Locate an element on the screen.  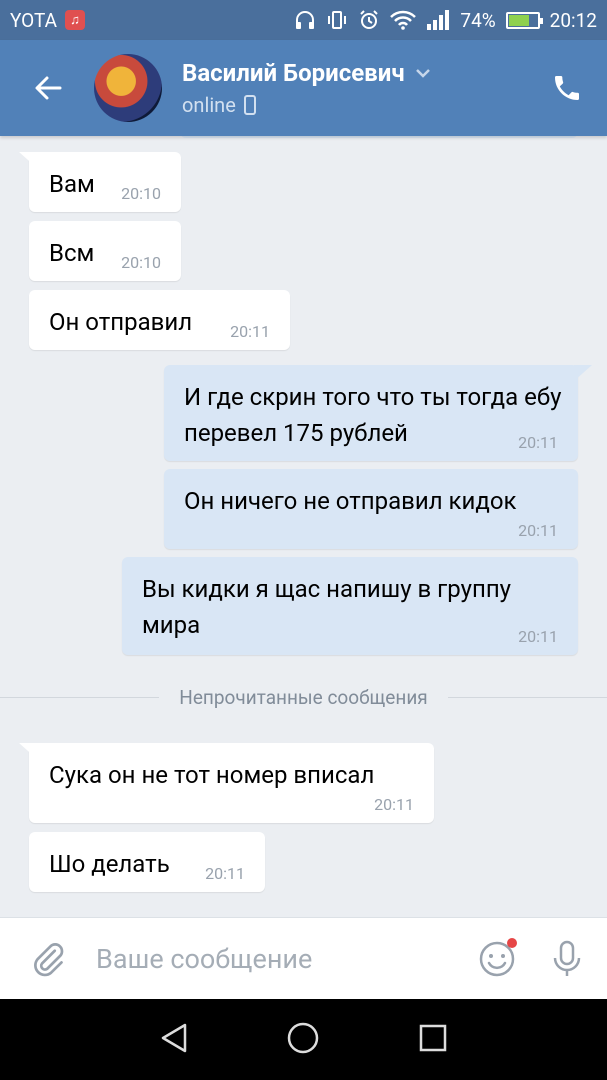
headphones-icon is located at coordinates (305, 20).